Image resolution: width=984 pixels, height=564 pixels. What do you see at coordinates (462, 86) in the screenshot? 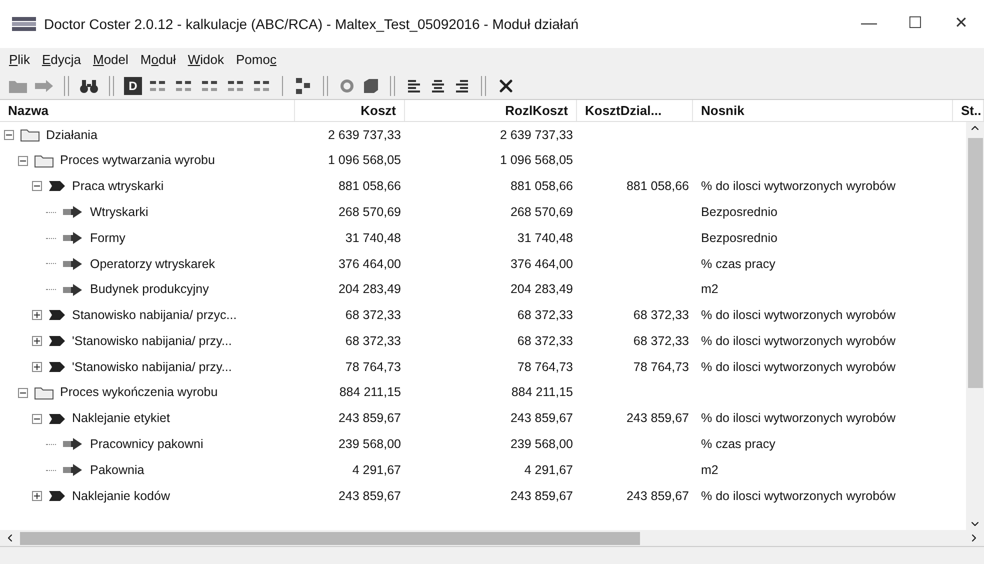
I see `align-right-icon` at bounding box center [462, 86].